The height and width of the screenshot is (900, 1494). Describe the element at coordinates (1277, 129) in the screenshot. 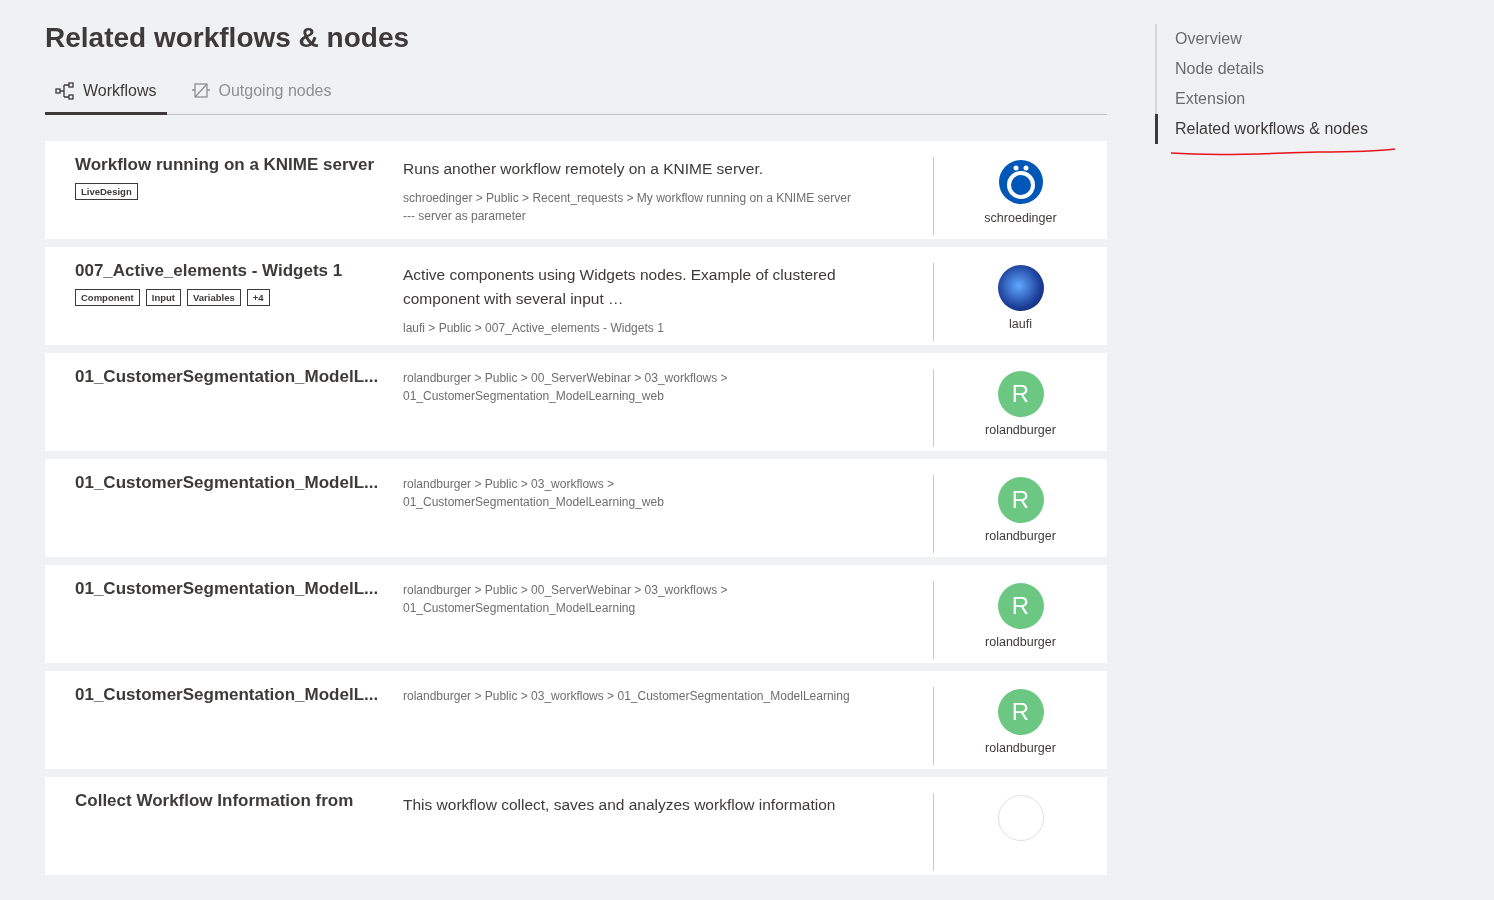

I see `nav-link: Related workflows & nodes` at that location.